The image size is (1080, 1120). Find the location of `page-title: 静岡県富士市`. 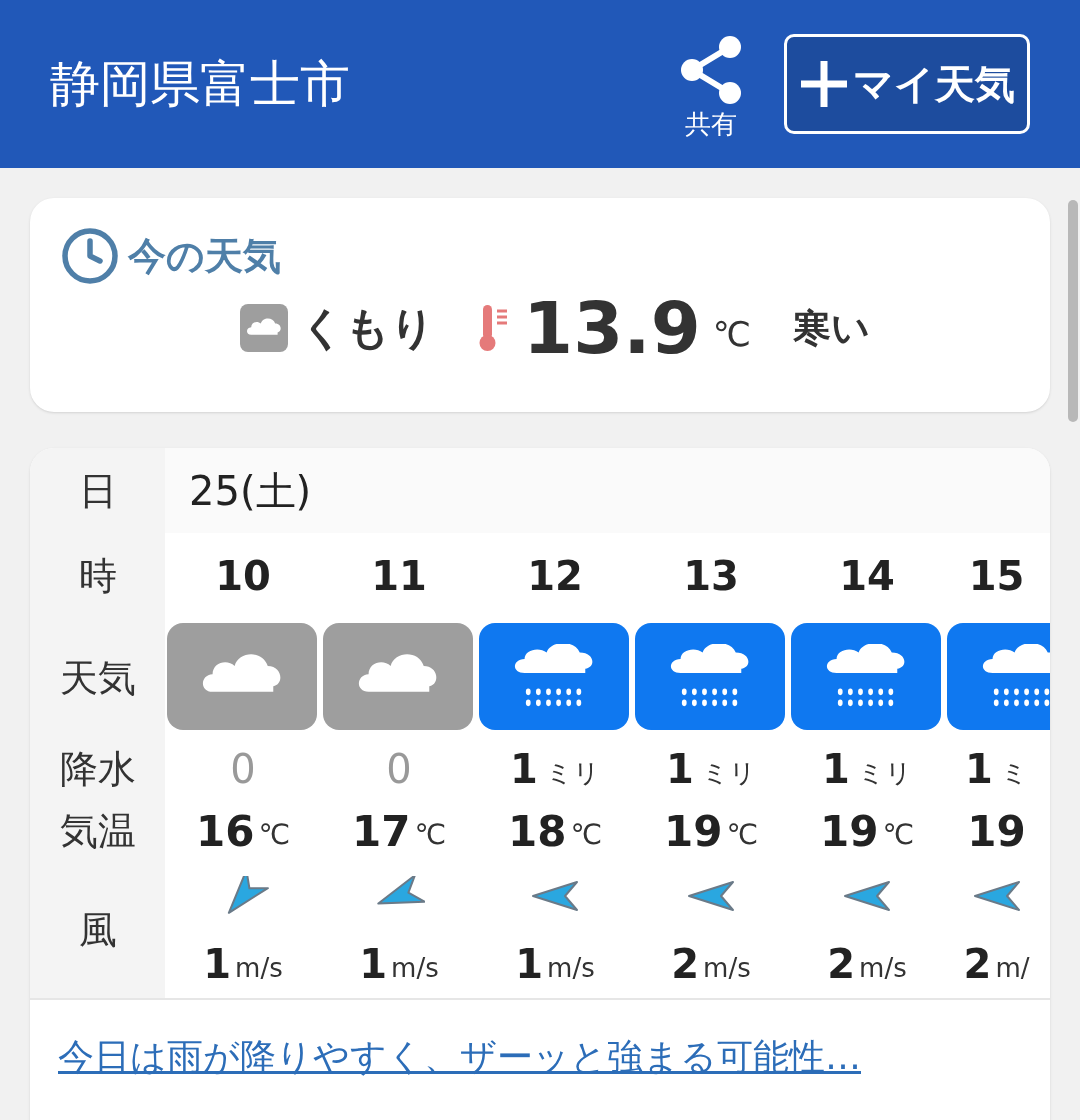

page-title: 静岡県富士市 is located at coordinates (200, 84).